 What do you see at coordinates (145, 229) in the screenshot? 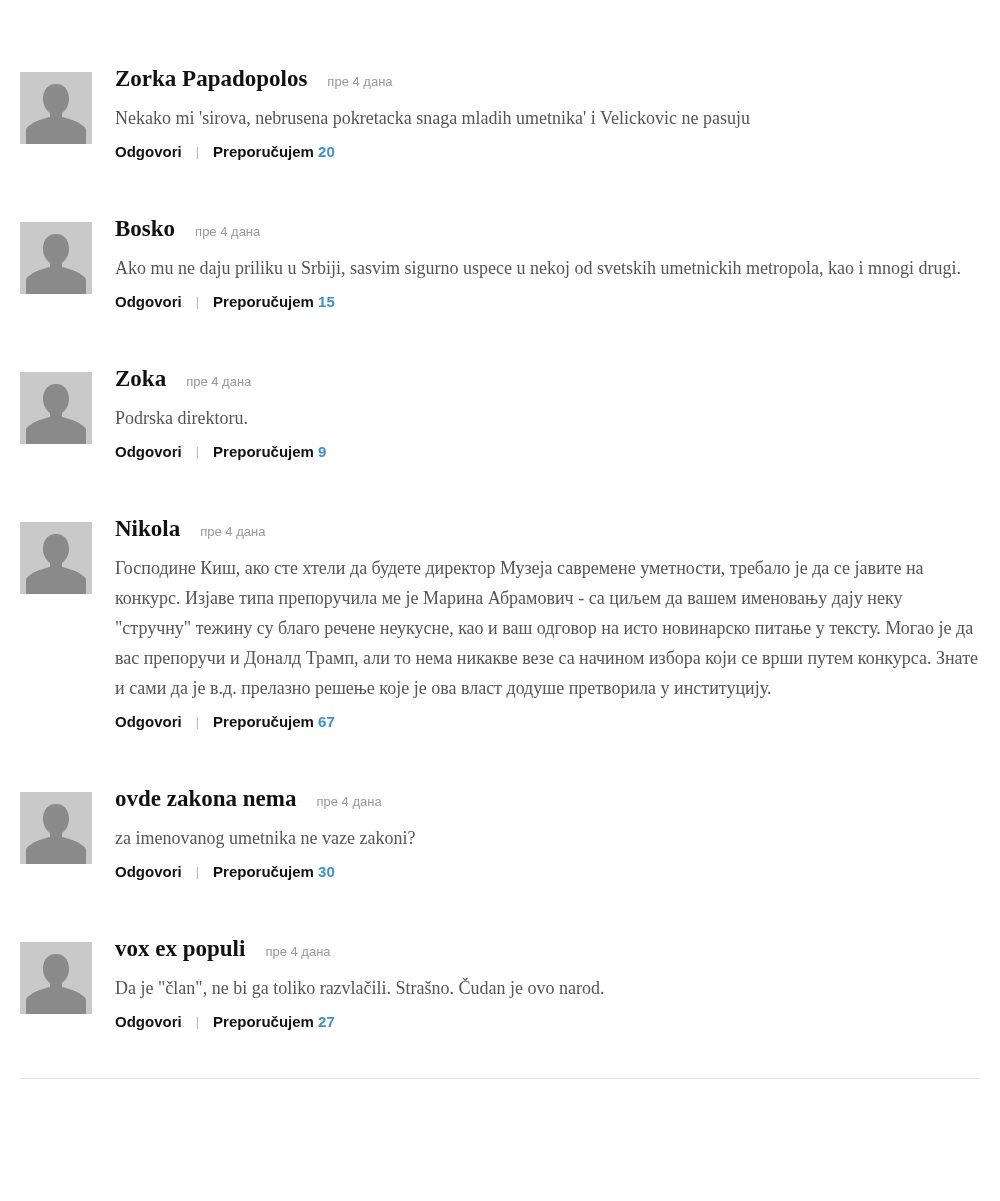
I see `author-name: Bosko` at bounding box center [145, 229].